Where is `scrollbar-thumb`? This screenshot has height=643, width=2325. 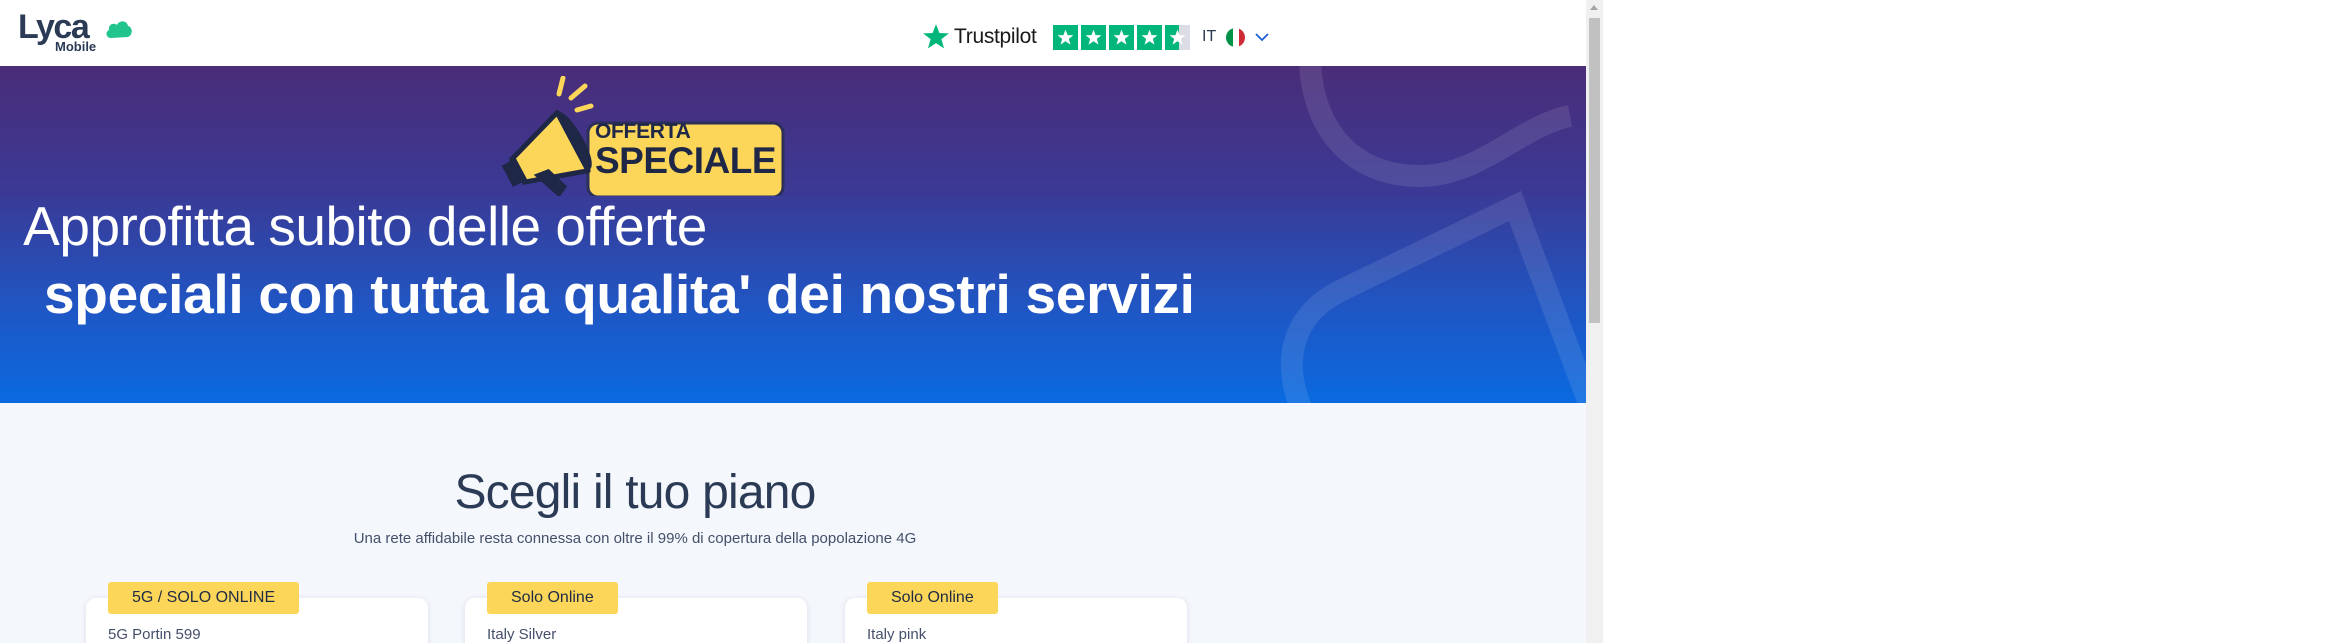 scrollbar-thumb is located at coordinates (1594, 170).